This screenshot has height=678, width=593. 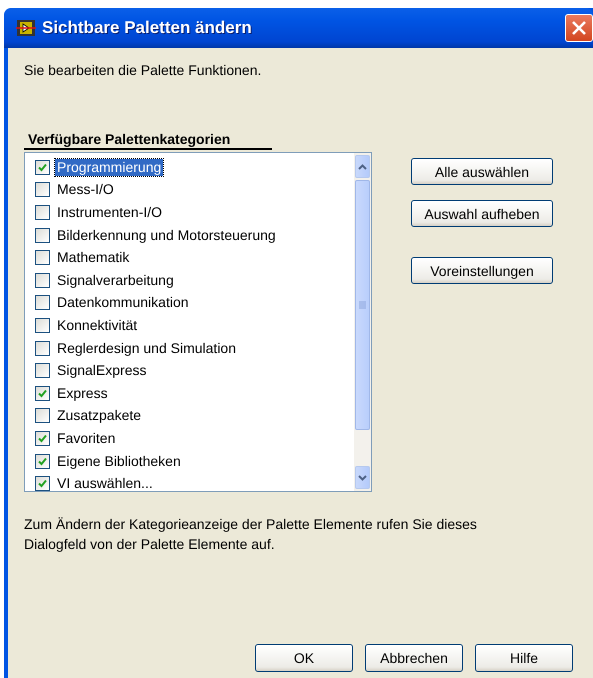 I want to click on list-item: Datenkommunikation, so click(x=123, y=303).